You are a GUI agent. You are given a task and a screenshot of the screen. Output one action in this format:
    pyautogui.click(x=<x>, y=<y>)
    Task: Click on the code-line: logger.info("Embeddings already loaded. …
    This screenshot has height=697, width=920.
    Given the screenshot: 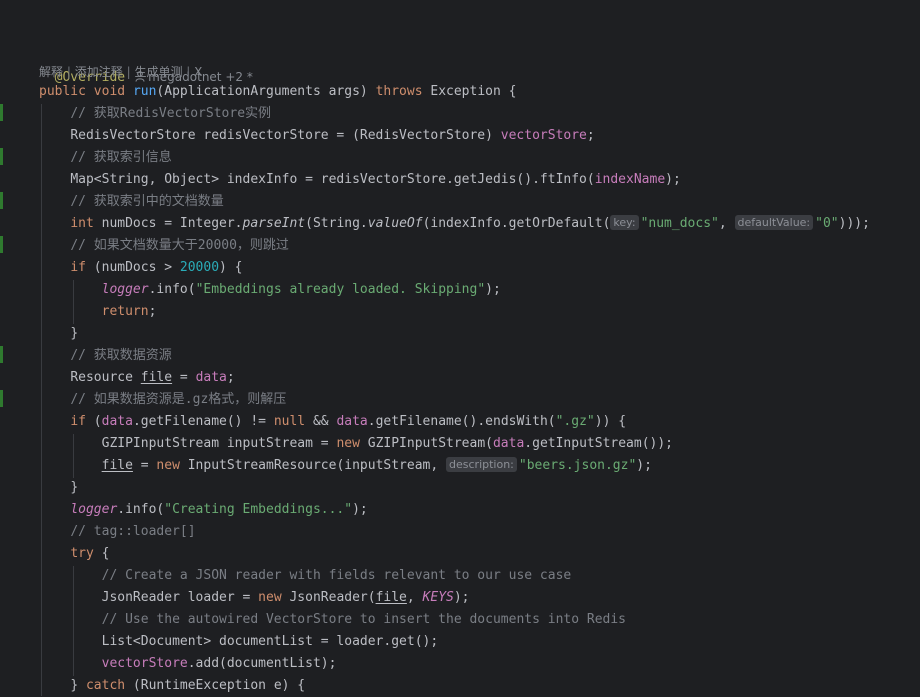 What is the action you would take?
    pyautogui.click(x=270, y=290)
    